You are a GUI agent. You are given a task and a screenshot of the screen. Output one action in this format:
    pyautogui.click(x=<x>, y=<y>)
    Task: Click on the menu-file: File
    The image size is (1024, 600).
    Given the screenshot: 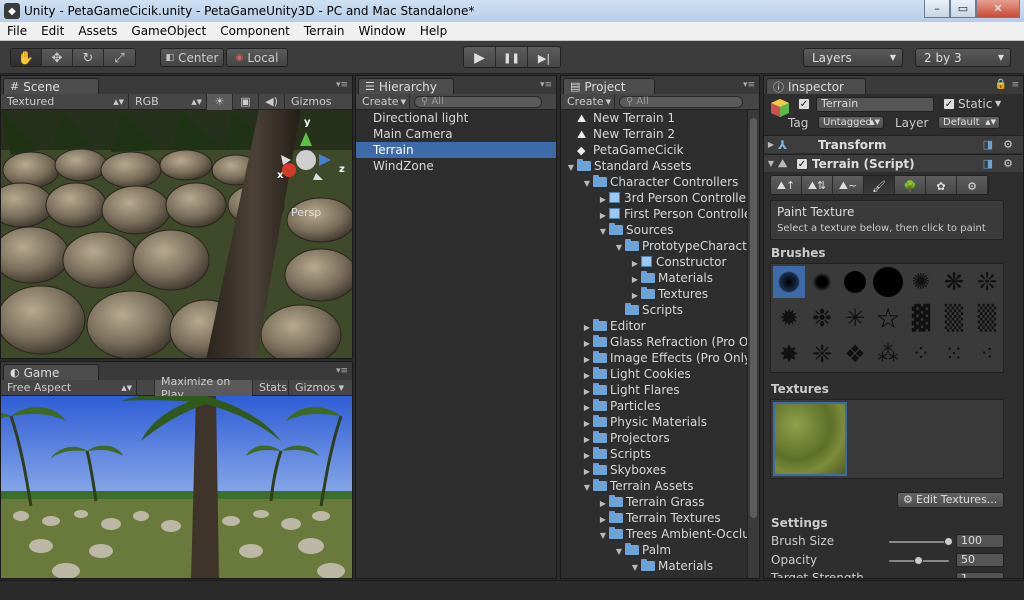 What is the action you would take?
    pyautogui.click(x=17, y=31)
    